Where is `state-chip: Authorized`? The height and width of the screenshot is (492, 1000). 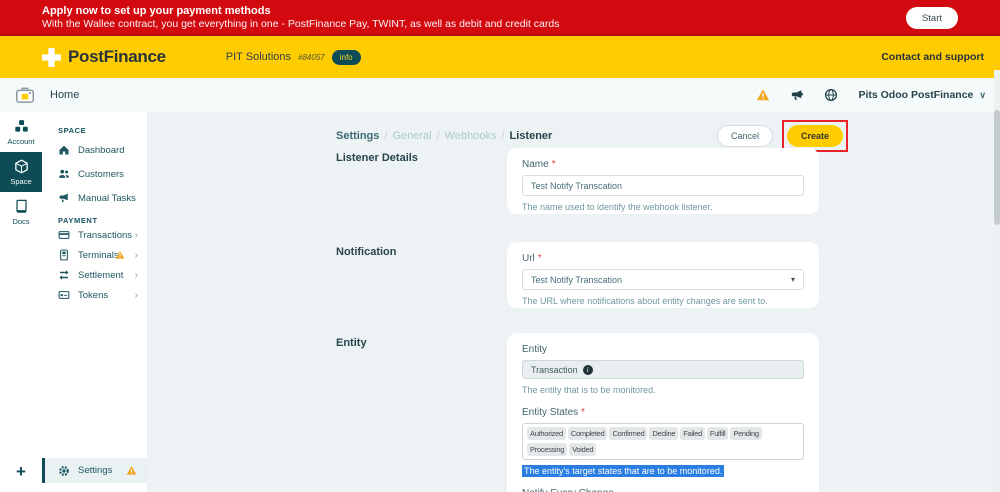 state-chip: Authorized is located at coordinates (546, 433).